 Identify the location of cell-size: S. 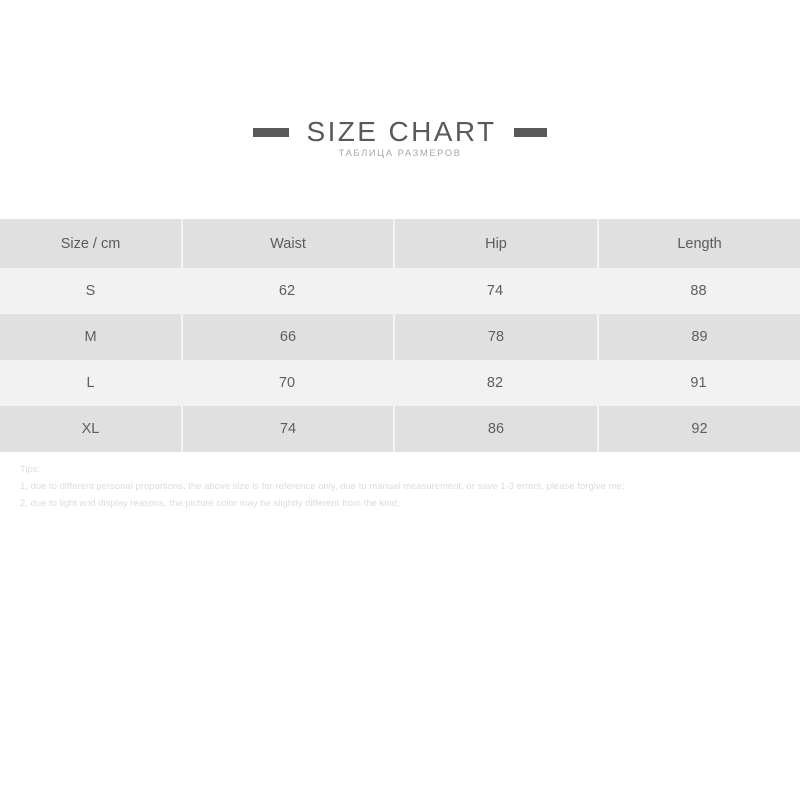
(90, 291).